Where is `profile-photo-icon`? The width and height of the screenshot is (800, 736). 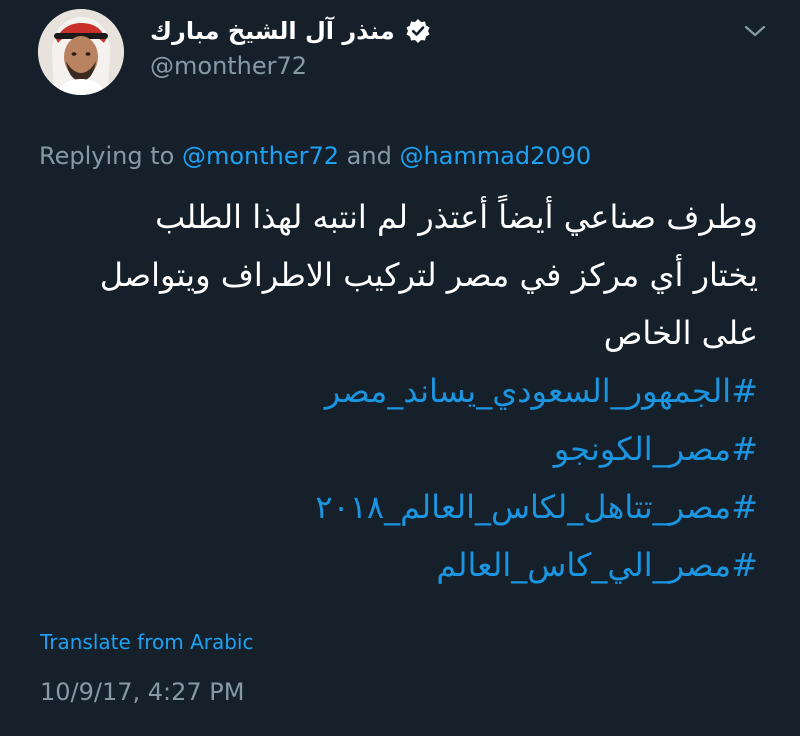
profile-photo-icon is located at coordinates (81, 52).